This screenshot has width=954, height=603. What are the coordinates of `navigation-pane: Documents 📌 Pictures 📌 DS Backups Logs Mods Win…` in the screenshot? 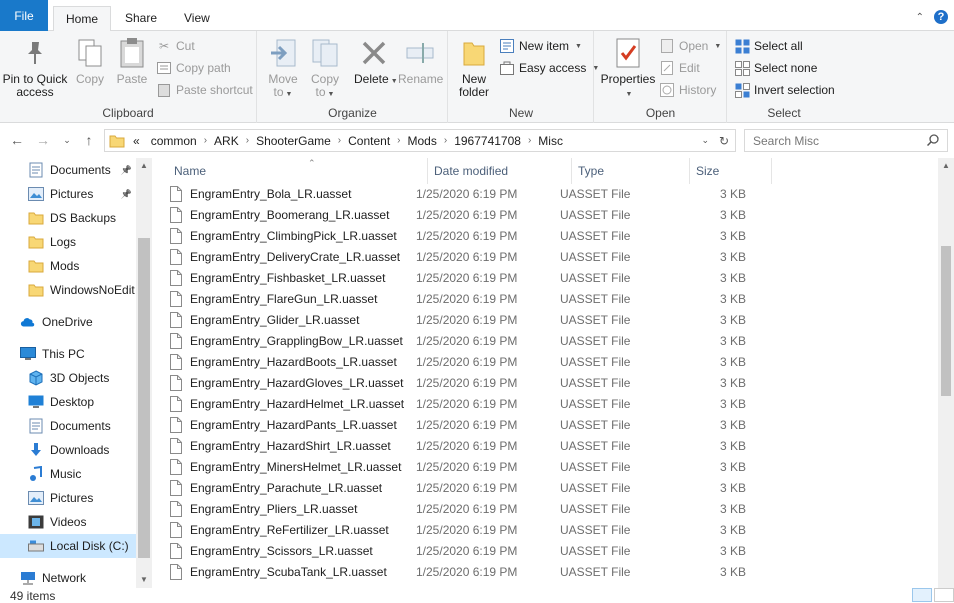 It's located at (76, 373).